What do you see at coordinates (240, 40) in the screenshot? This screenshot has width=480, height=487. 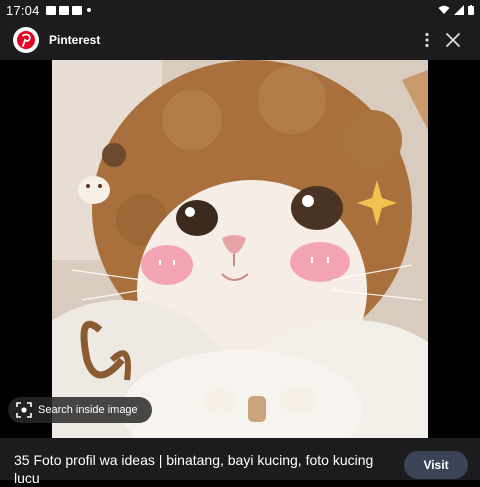 I see `app-bar: Pinterest` at bounding box center [240, 40].